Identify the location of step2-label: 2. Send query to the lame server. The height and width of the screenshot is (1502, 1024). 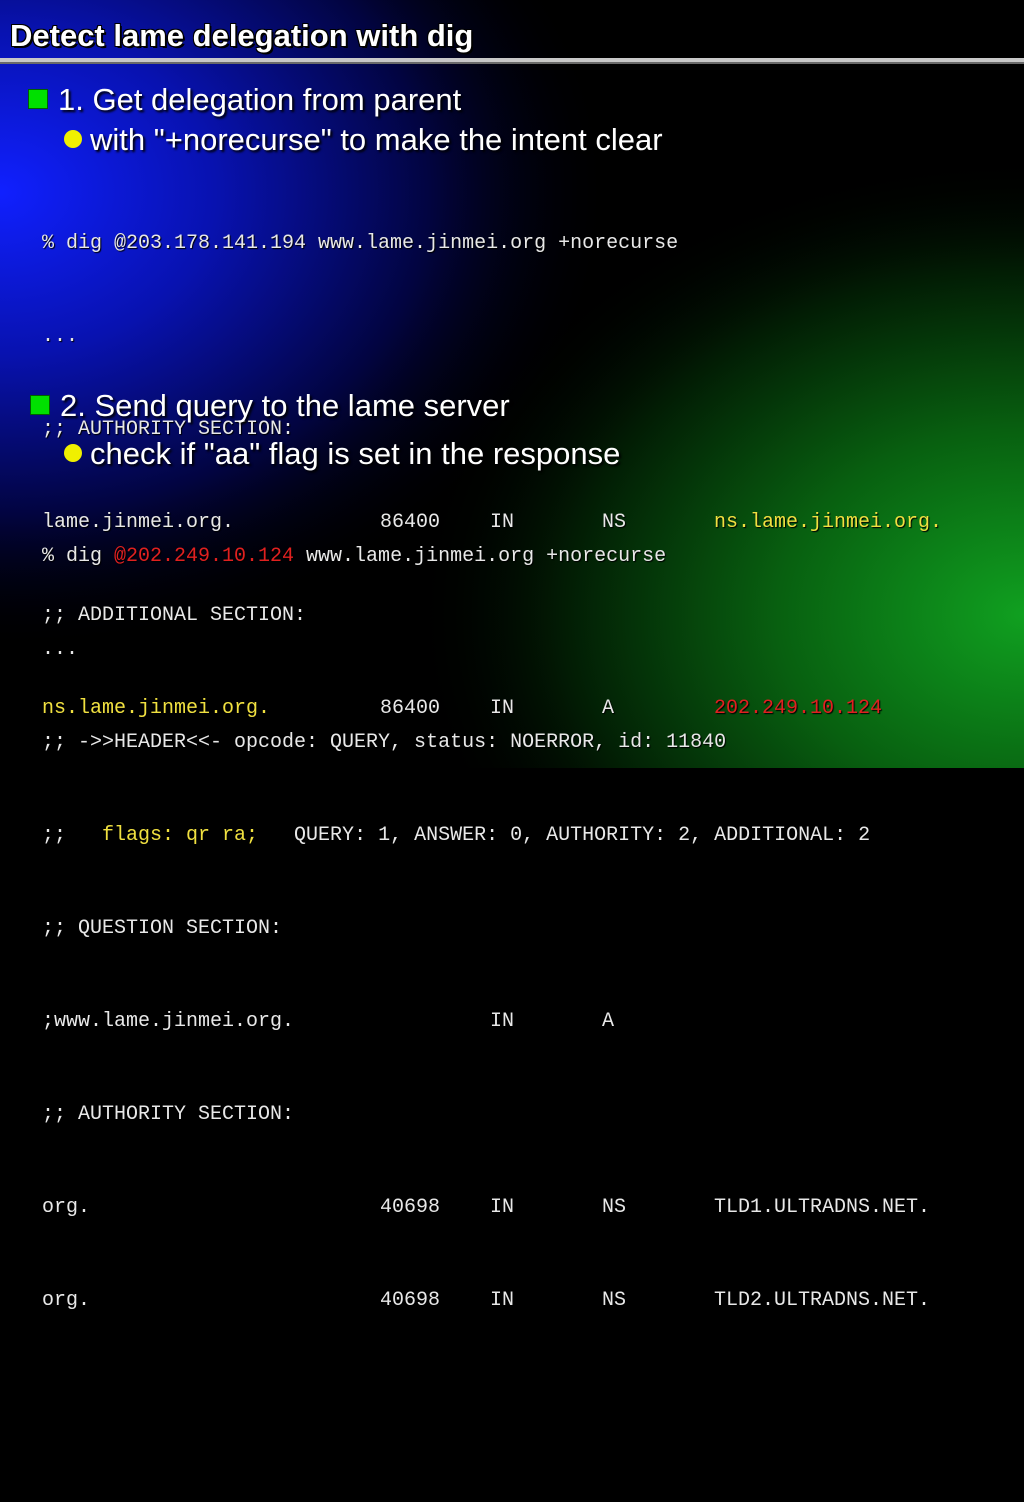
(285, 405).